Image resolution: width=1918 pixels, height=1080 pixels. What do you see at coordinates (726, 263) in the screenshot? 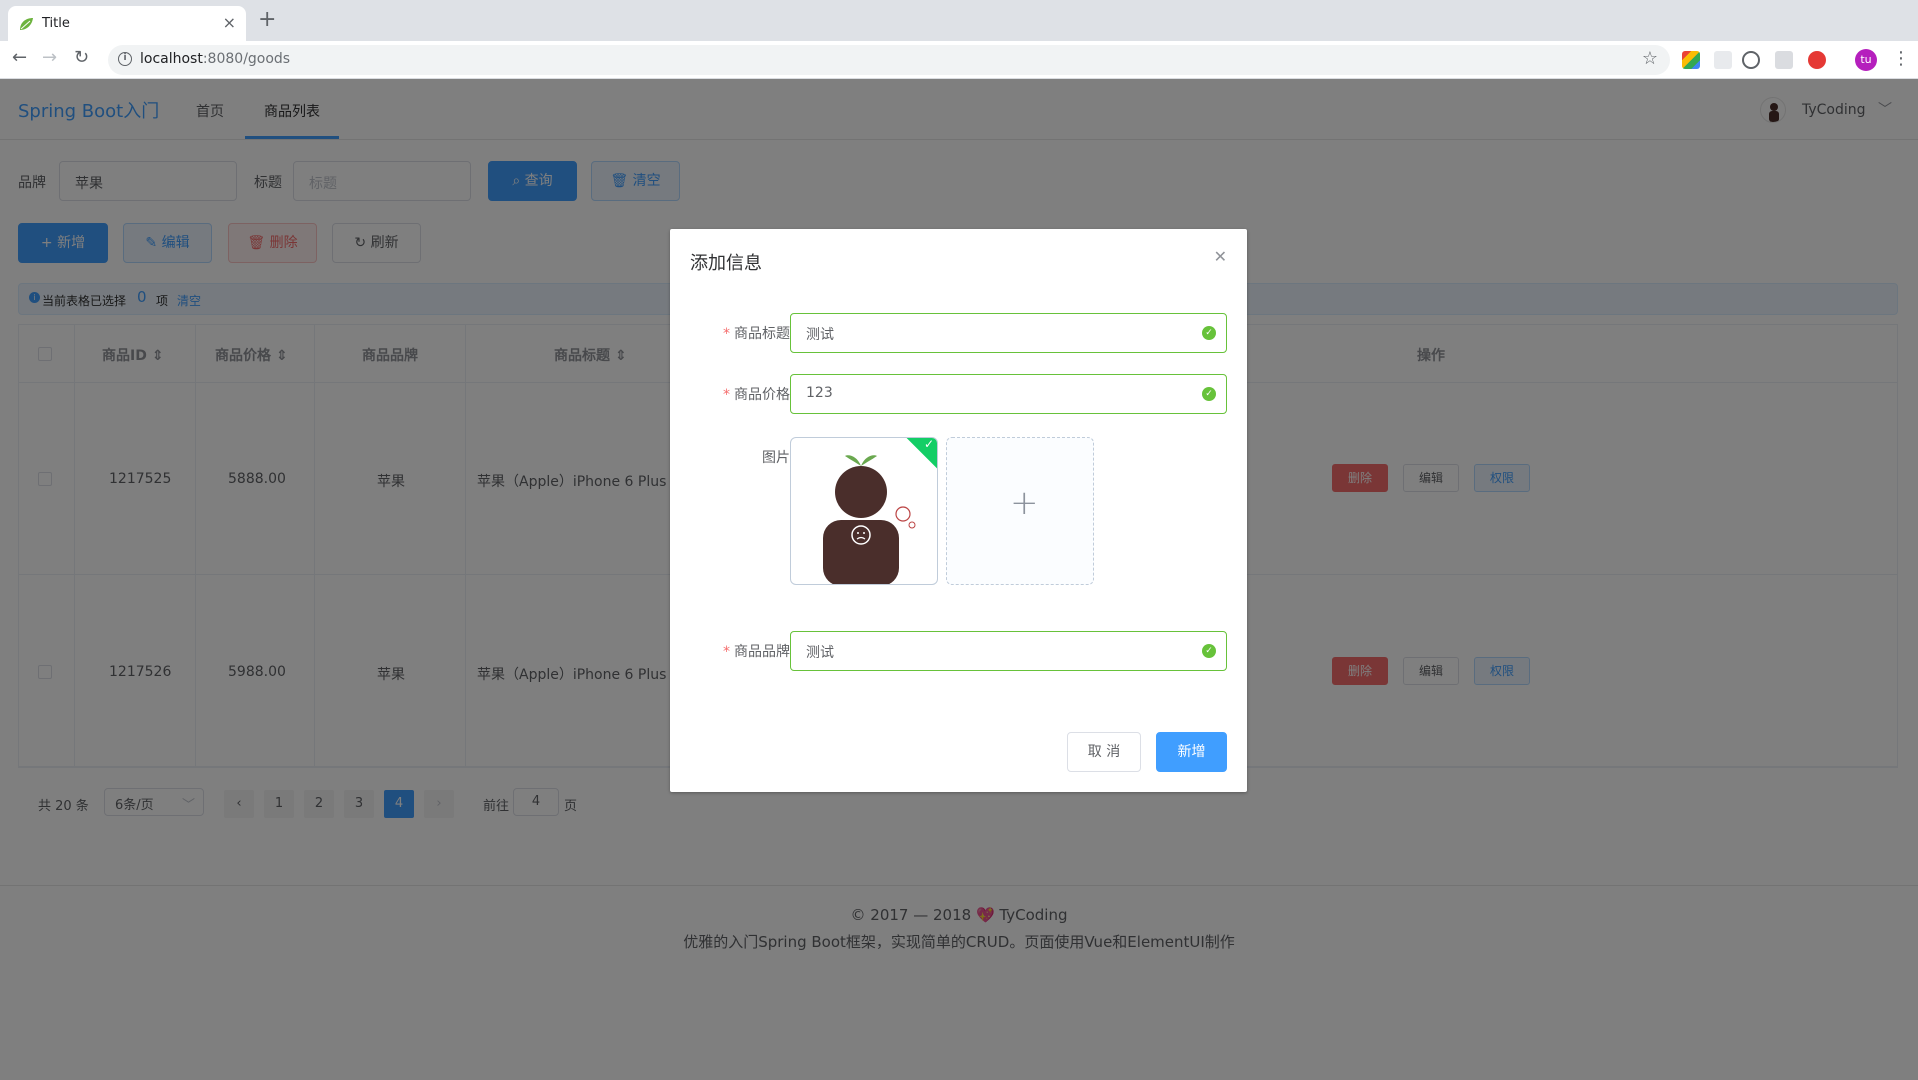
I see `dialog-title: 添加信息` at bounding box center [726, 263].